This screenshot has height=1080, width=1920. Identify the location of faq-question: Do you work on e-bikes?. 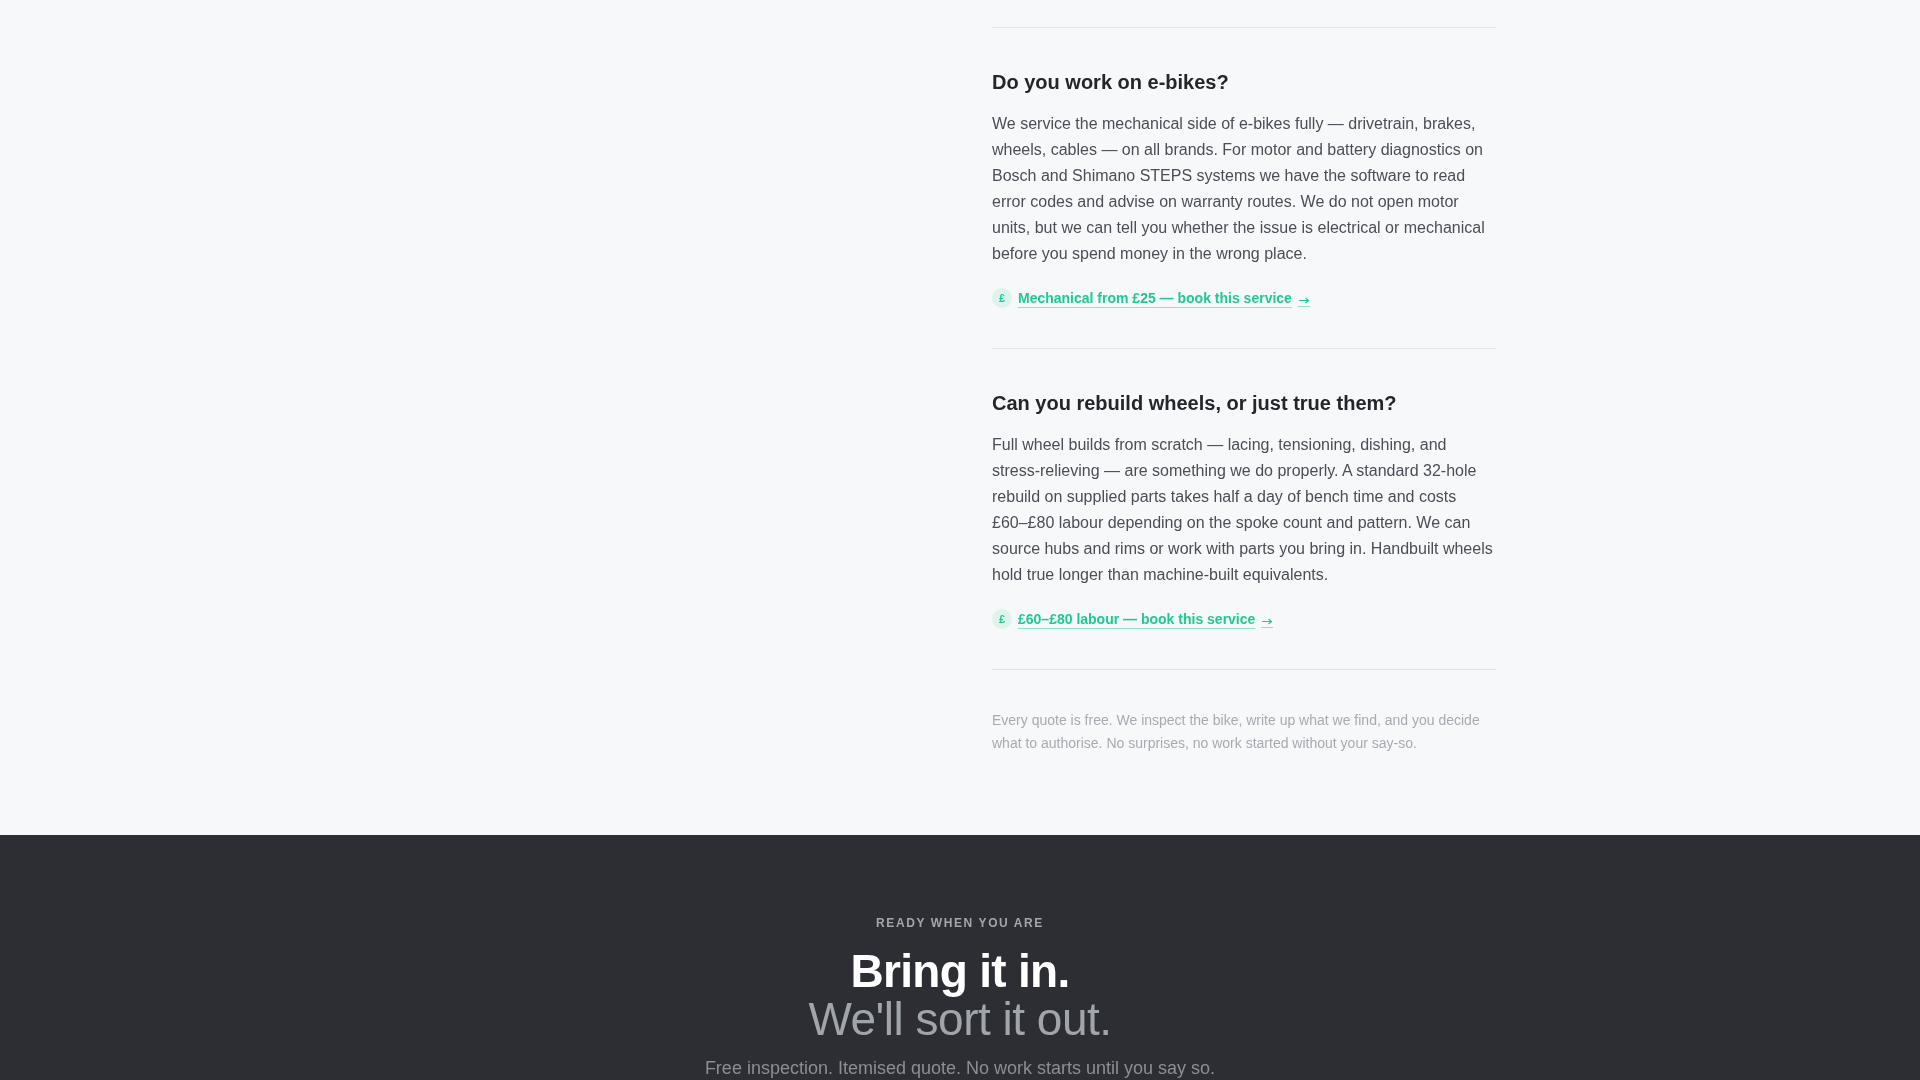
(1111, 82).